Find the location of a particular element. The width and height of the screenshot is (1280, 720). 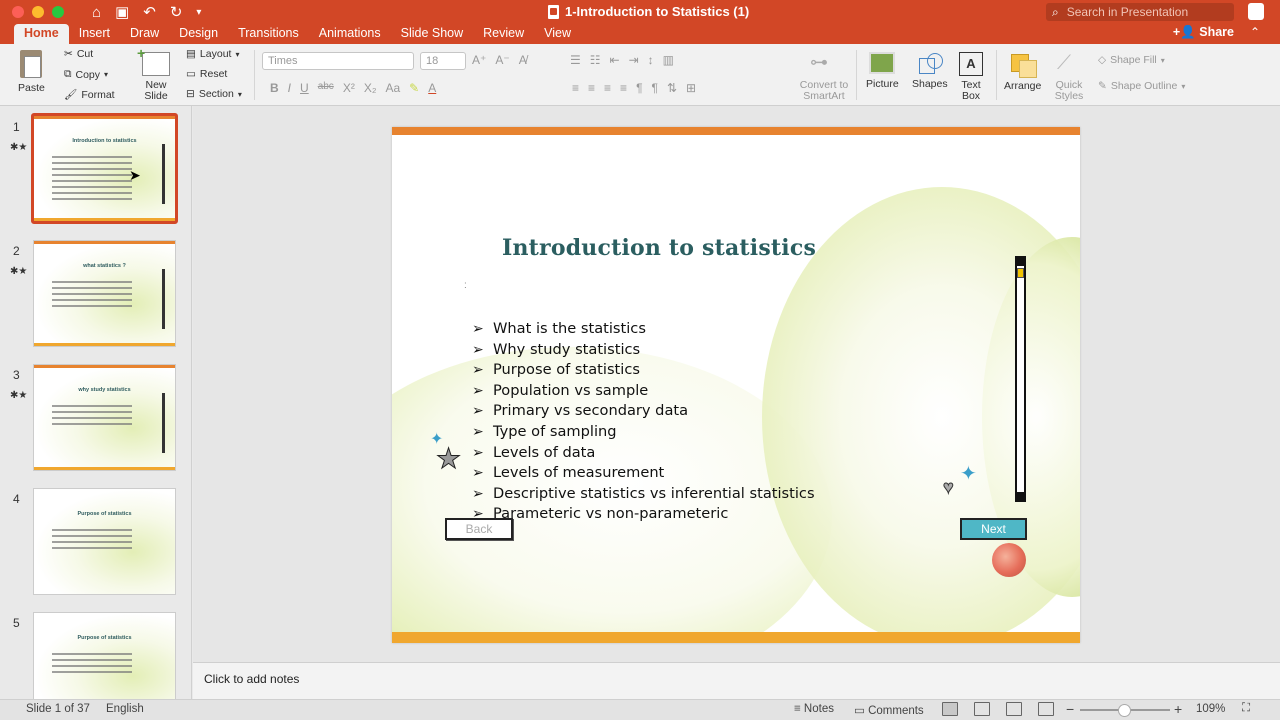

slideshow-view-icon is located at coordinates (1046, 709).